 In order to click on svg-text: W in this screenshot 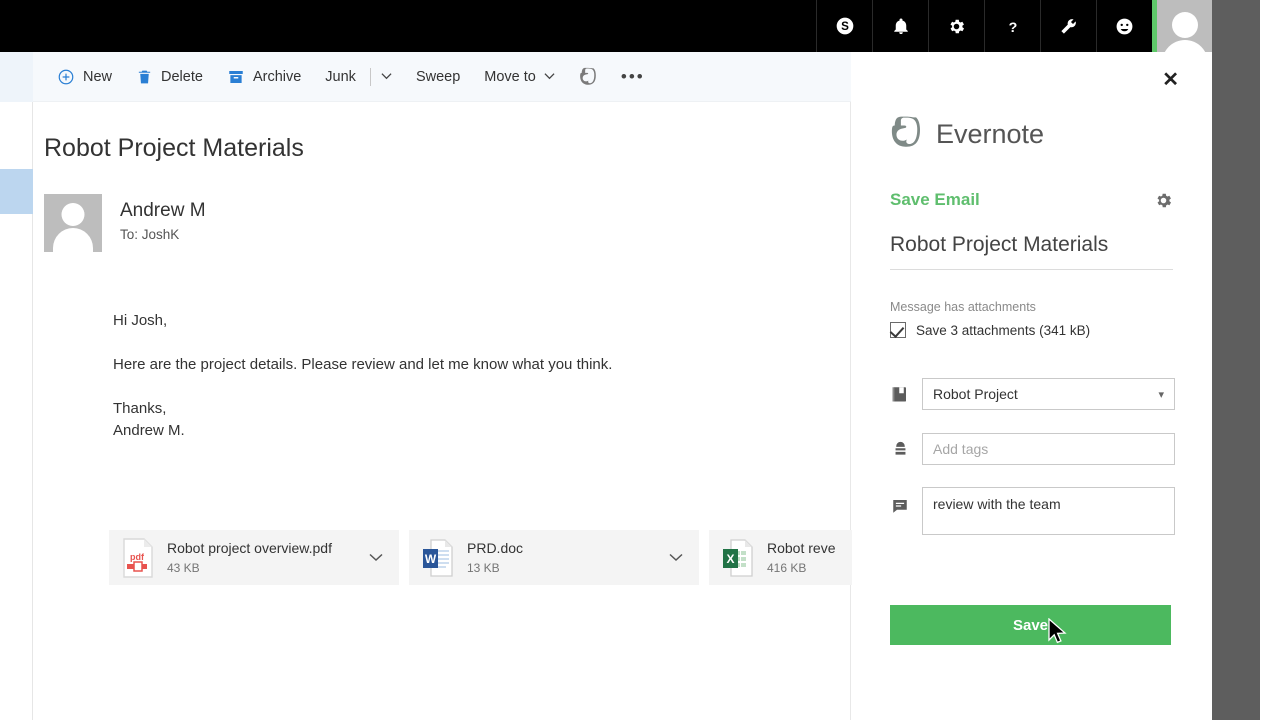, I will do `click(431, 559)`.